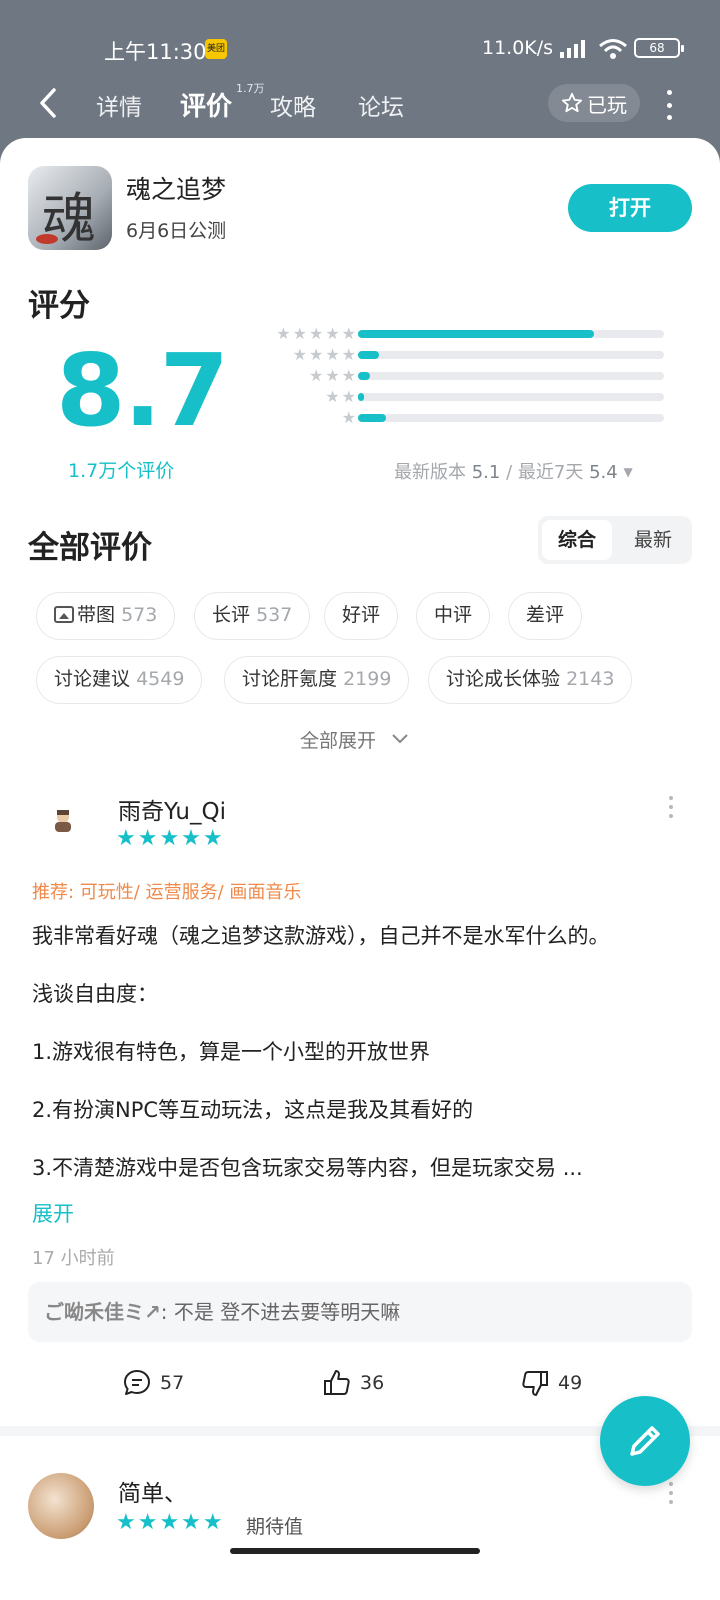 The width and height of the screenshot is (720, 1600). Describe the element at coordinates (572, 102) in the screenshot. I see `star-outline-icon` at that location.